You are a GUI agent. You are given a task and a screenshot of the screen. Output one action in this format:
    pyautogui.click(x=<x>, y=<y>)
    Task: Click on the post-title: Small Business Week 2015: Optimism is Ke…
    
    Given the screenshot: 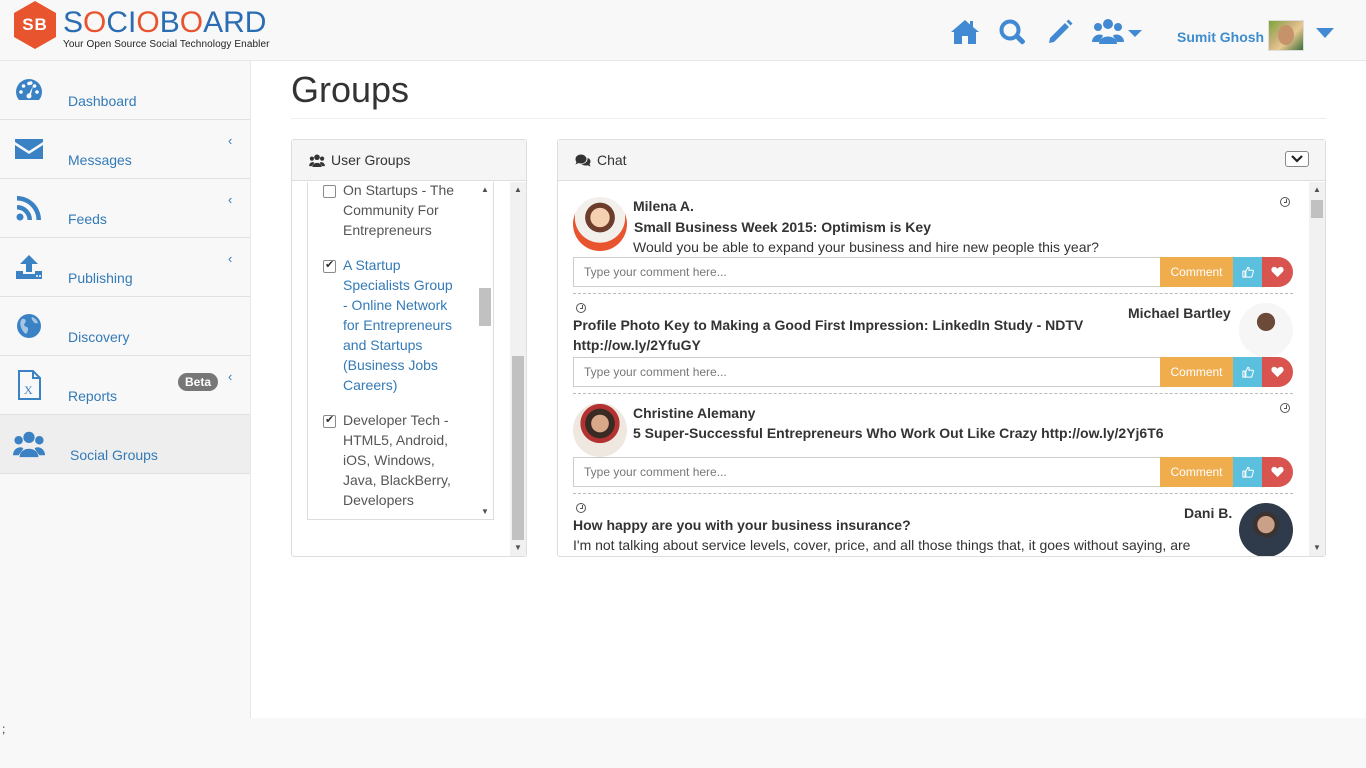 What is the action you would take?
    pyautogui.click(x=782, y=227)
    